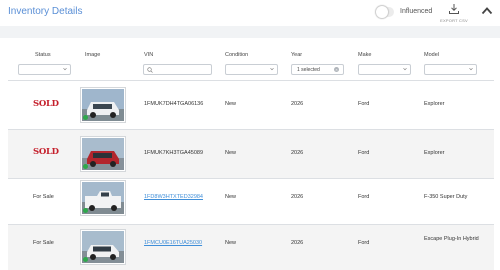 The height and width of the screenshot is (270, 500). I want to click on collapse-button, so click(487, 11).